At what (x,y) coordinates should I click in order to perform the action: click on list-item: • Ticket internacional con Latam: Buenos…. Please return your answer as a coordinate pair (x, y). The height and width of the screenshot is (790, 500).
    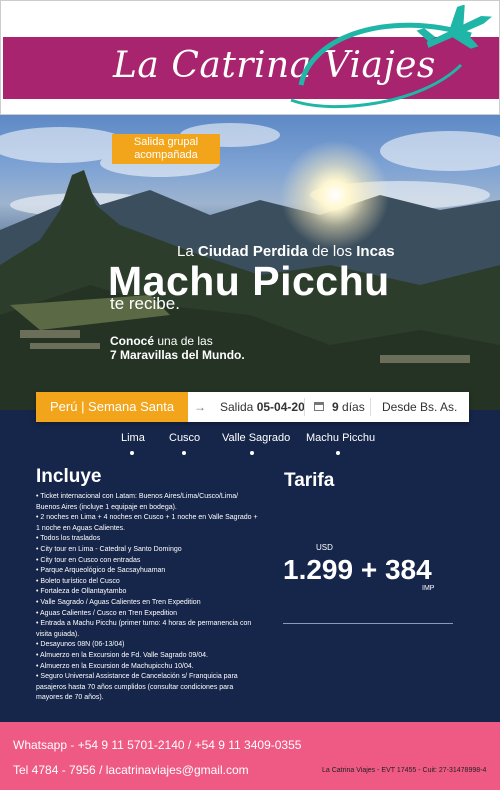
    Looking at the image, I should click on (137, 502).